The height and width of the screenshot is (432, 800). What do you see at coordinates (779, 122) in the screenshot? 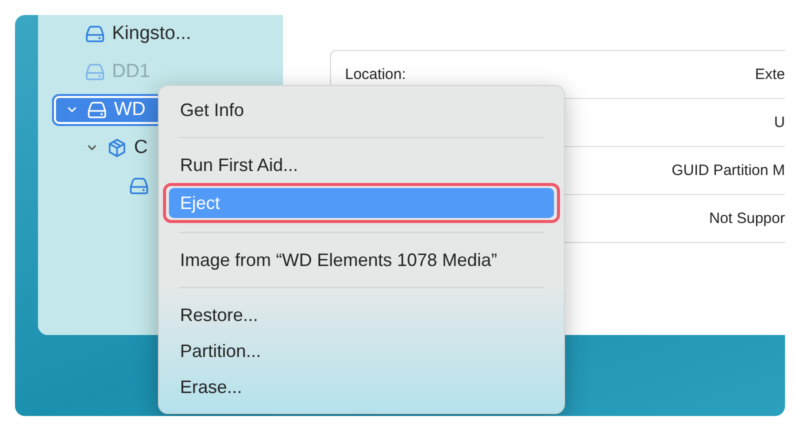
I see `table-value: U` at bounding box center [779, 122].